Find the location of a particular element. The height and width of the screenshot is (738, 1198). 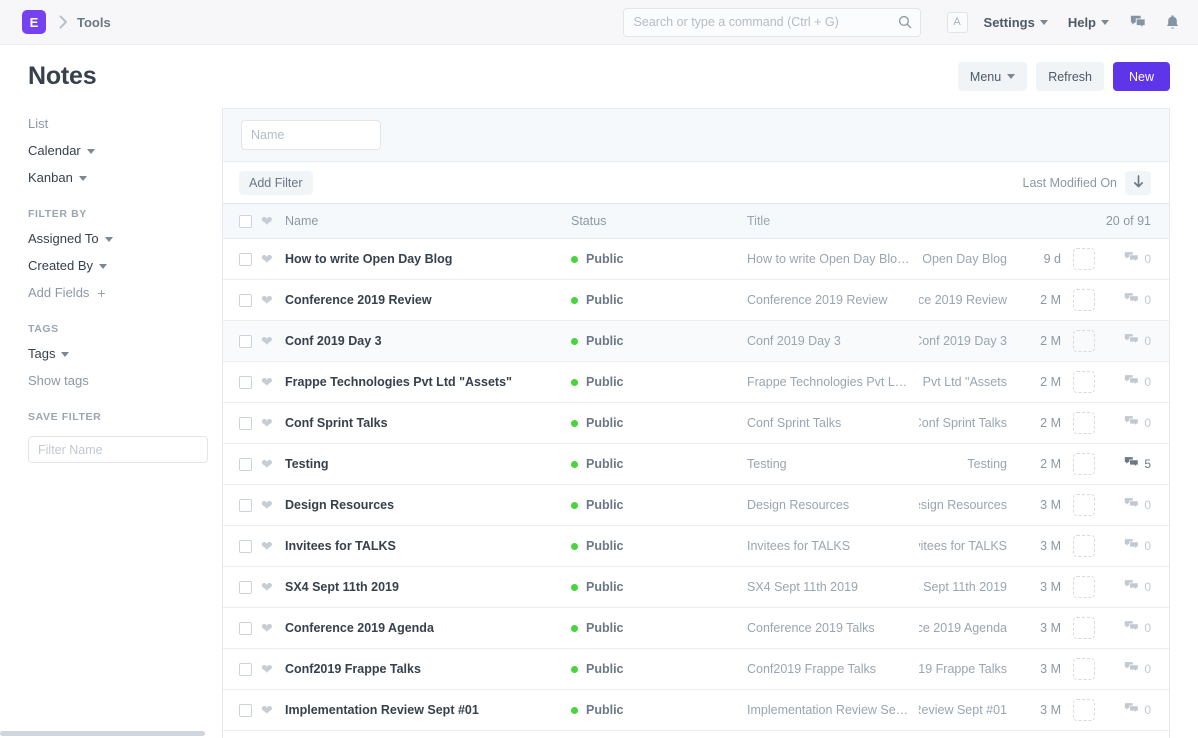

settings-dropdown: Settings is located at coordinates (1016, 22).